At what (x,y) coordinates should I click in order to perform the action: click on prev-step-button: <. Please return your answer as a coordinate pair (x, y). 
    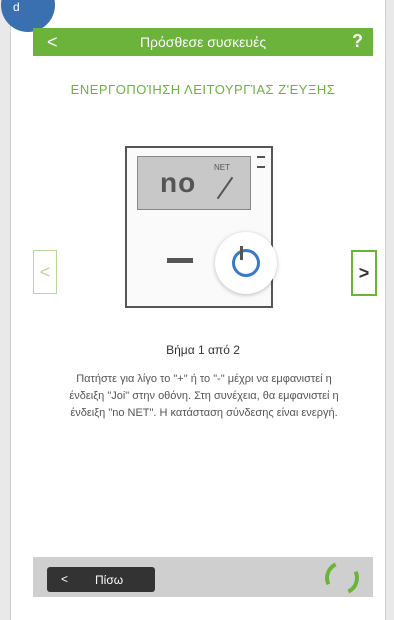
    Looking at the image, I should click on (45, 272).